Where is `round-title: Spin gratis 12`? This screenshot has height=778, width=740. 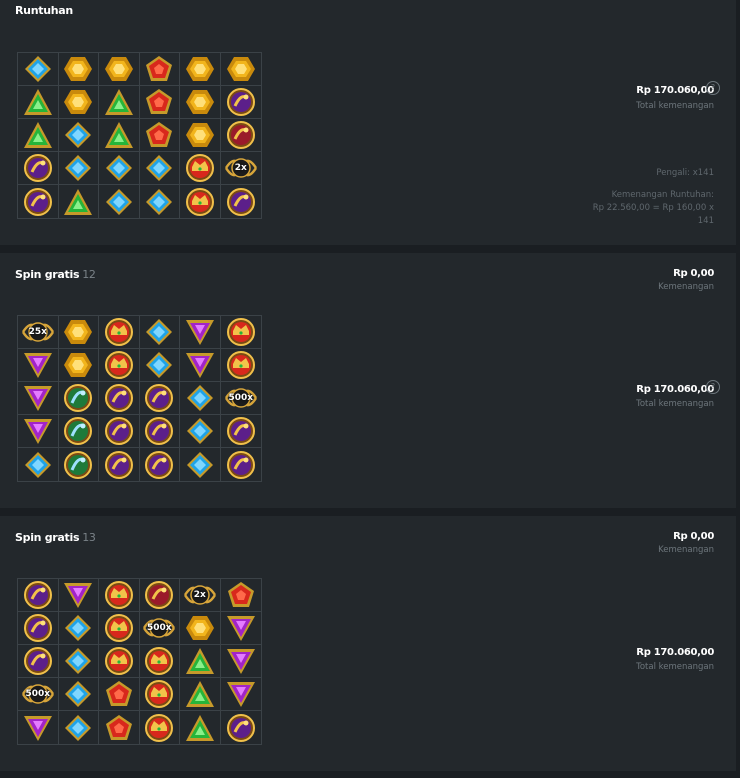
round-title: Spin gratis 12 is located at coordinates (55, 274).